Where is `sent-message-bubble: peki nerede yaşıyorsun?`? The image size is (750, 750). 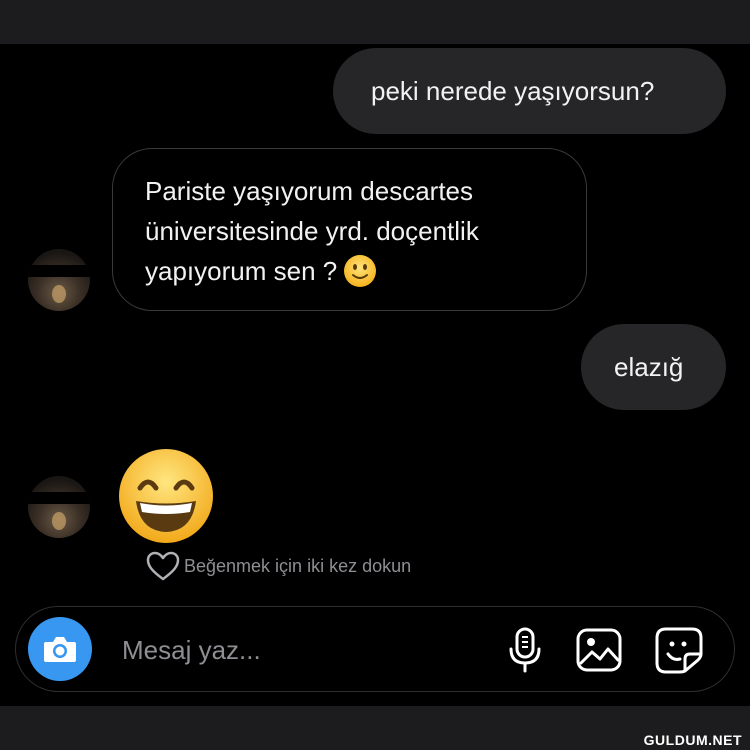
sent-message-bubble: peki nerede yaşıyorsun? is located at coordinates (529, 91).